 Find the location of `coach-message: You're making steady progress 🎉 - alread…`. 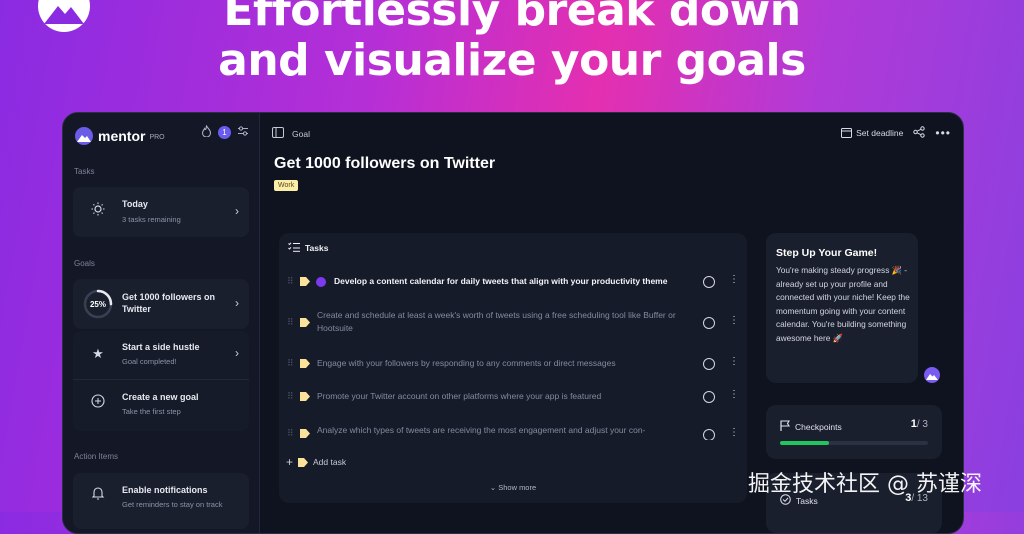

coach-message: You're making steady progress 🎉 - alread… is located at coordinates (843, 304).